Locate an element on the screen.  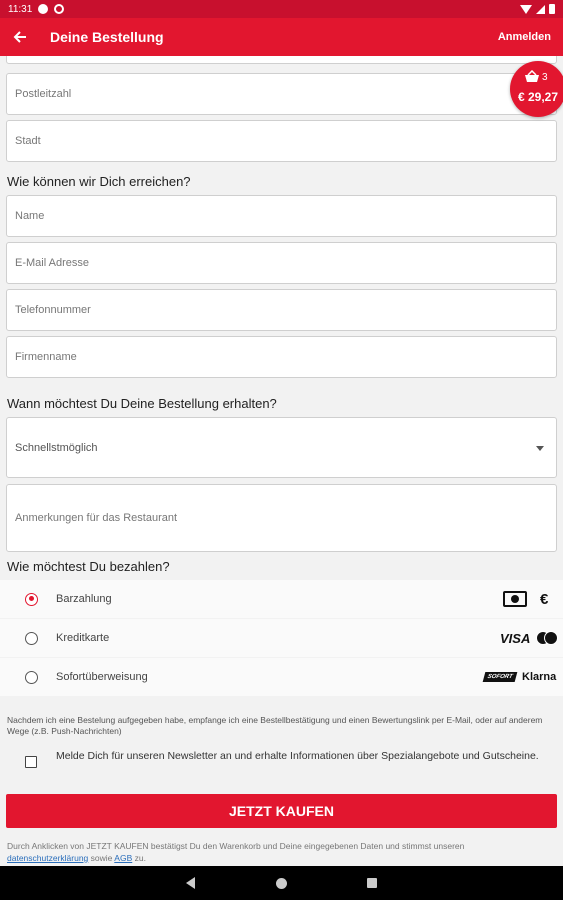
visa-logo: VISA is located at coordinates (515, 638).